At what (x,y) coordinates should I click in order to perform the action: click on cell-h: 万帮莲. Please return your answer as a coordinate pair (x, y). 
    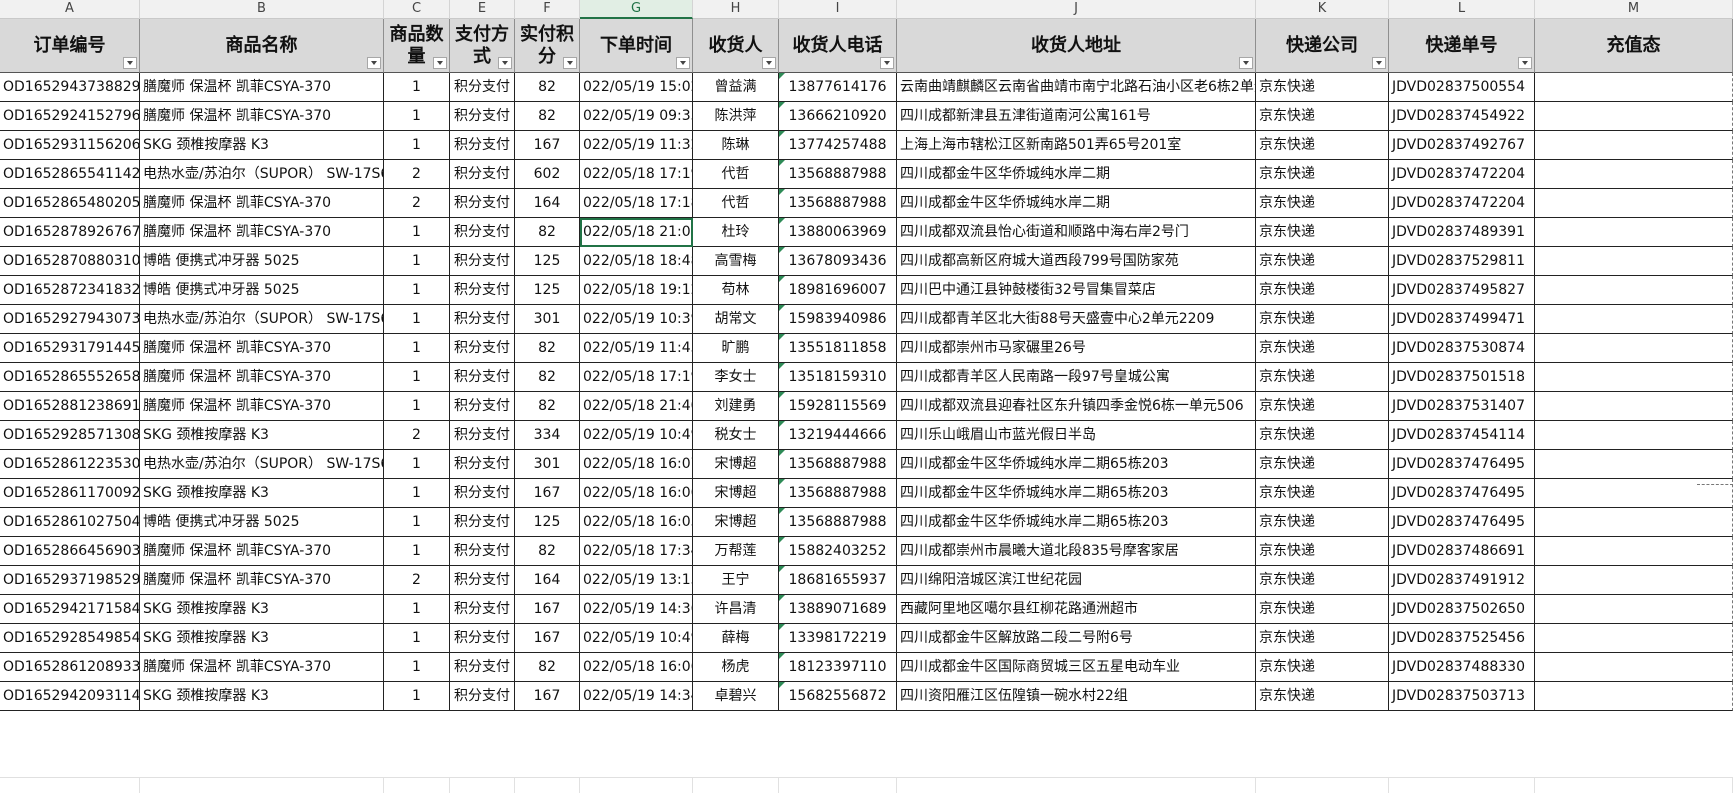
    Looking at the image, I should click on (736, 551).